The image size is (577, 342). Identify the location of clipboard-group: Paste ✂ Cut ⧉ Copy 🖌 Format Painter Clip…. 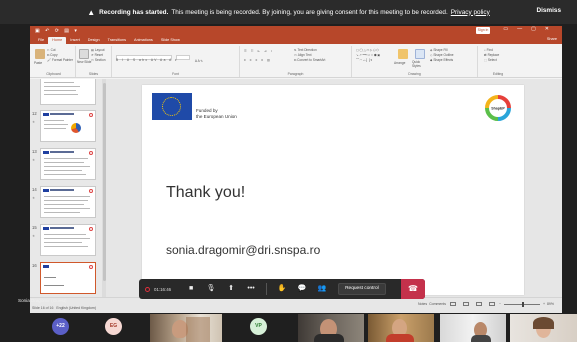
(54, 61).